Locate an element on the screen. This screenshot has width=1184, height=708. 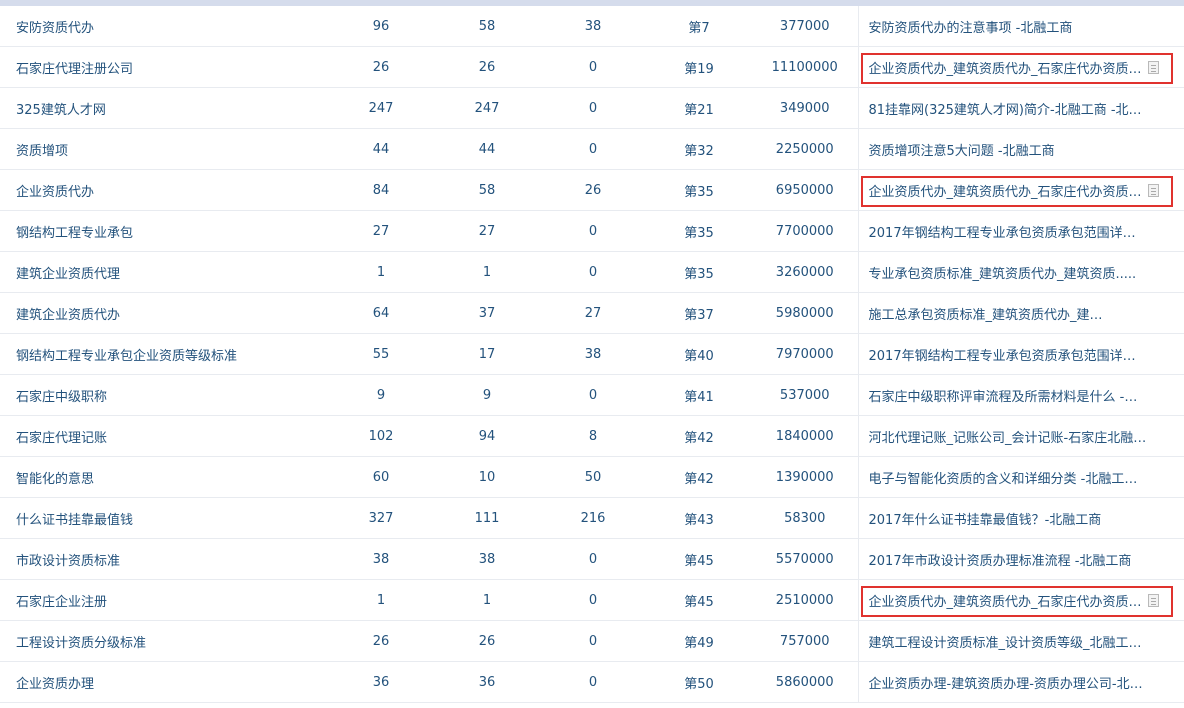
keyword-cell: 企业资质代办 is located at coordinates (164, 190).